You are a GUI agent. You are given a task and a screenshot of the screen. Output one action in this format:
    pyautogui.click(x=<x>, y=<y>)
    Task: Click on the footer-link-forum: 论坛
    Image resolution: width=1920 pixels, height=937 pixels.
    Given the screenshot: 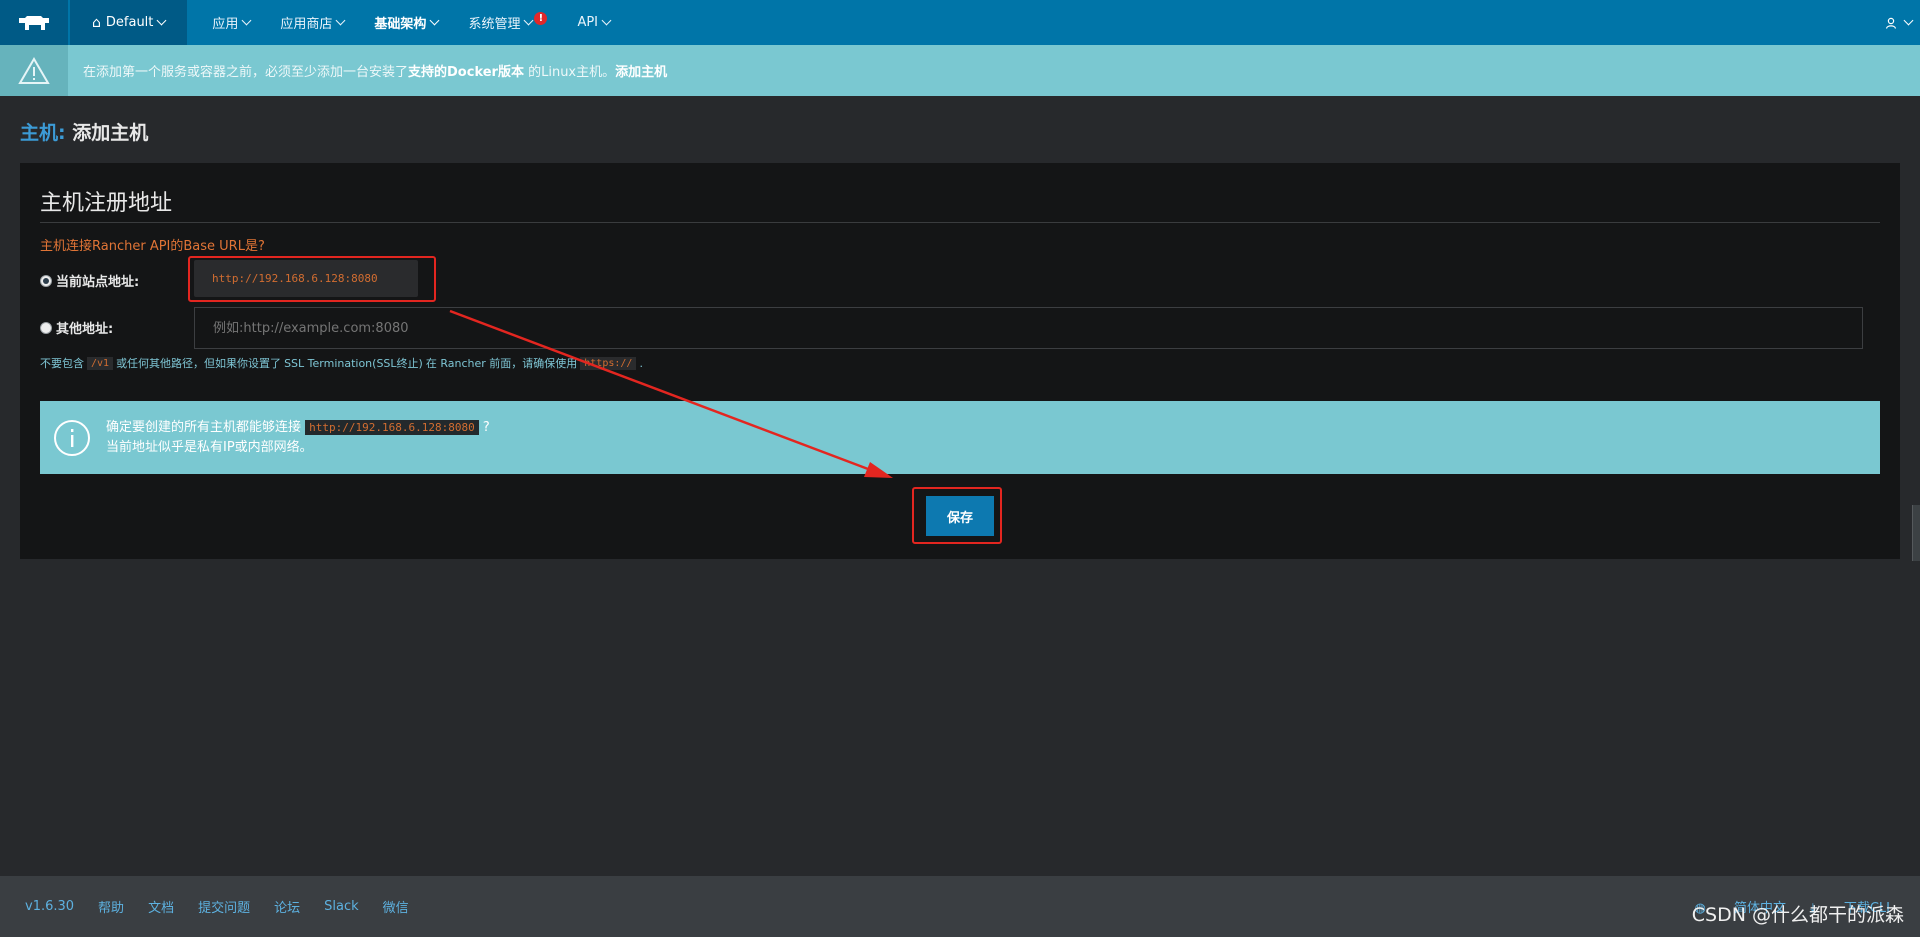 What is the action you would take?
    pyautogui.click(x=287, y=906)
    